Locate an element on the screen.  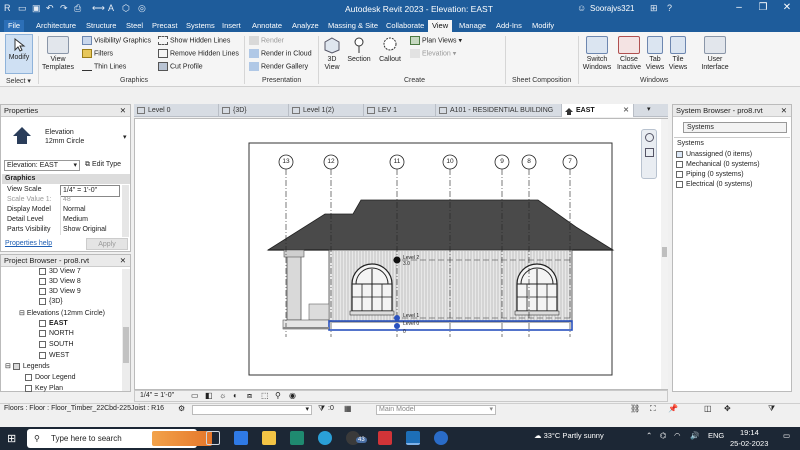
tree-item: SOUTH is located at coordinates (56, 344).